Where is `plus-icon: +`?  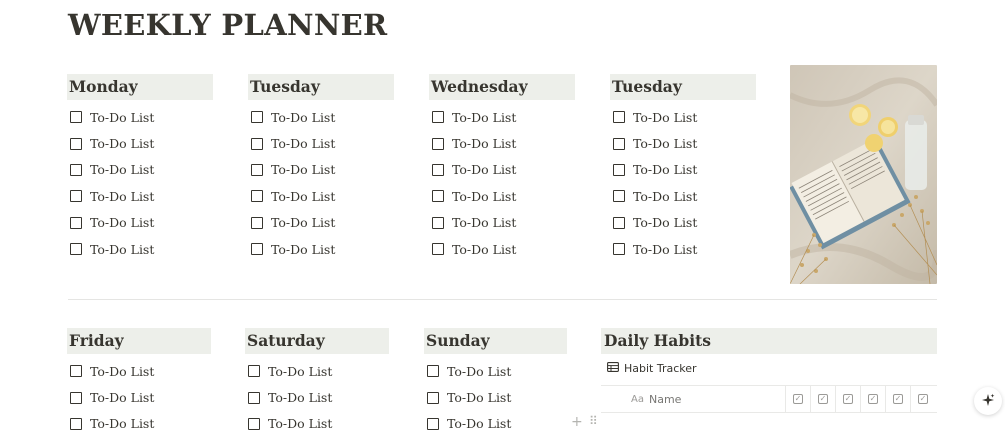
plus-icon: + is located at coordinates (577, 422).